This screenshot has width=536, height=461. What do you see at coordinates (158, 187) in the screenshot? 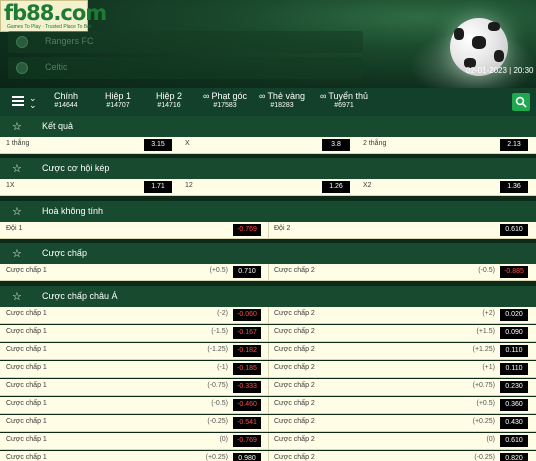
I see `odd-button: 1.71` at bounding box center [158, 187].